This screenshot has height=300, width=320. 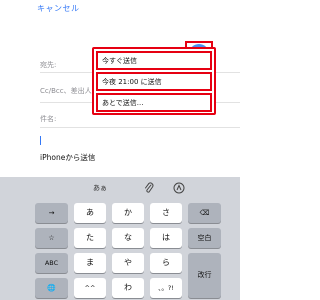 What do you see at coordinates (51, 263) in the screenshot?
I see `key-abc: ABC` at bounding box center [51, 263].